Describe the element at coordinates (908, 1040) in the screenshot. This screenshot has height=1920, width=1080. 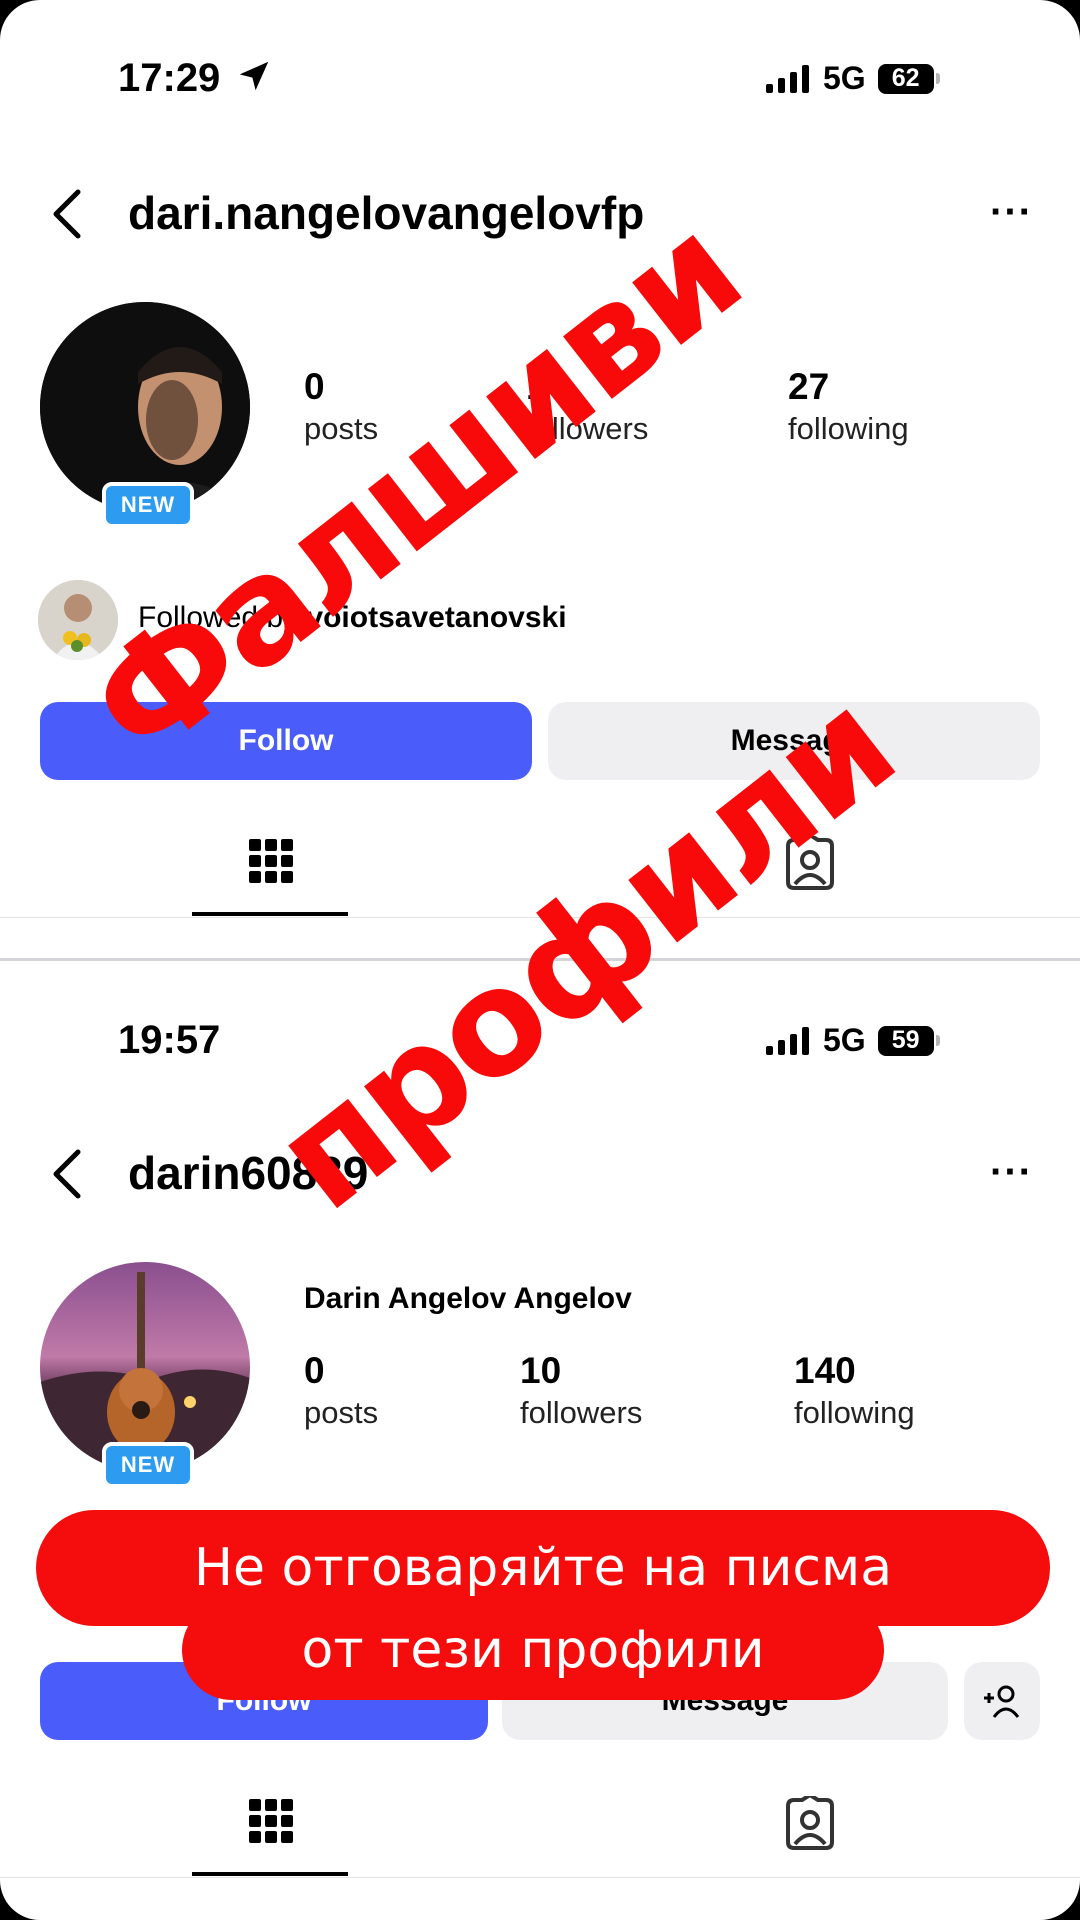
I see `battery-icon: 59` at that location.